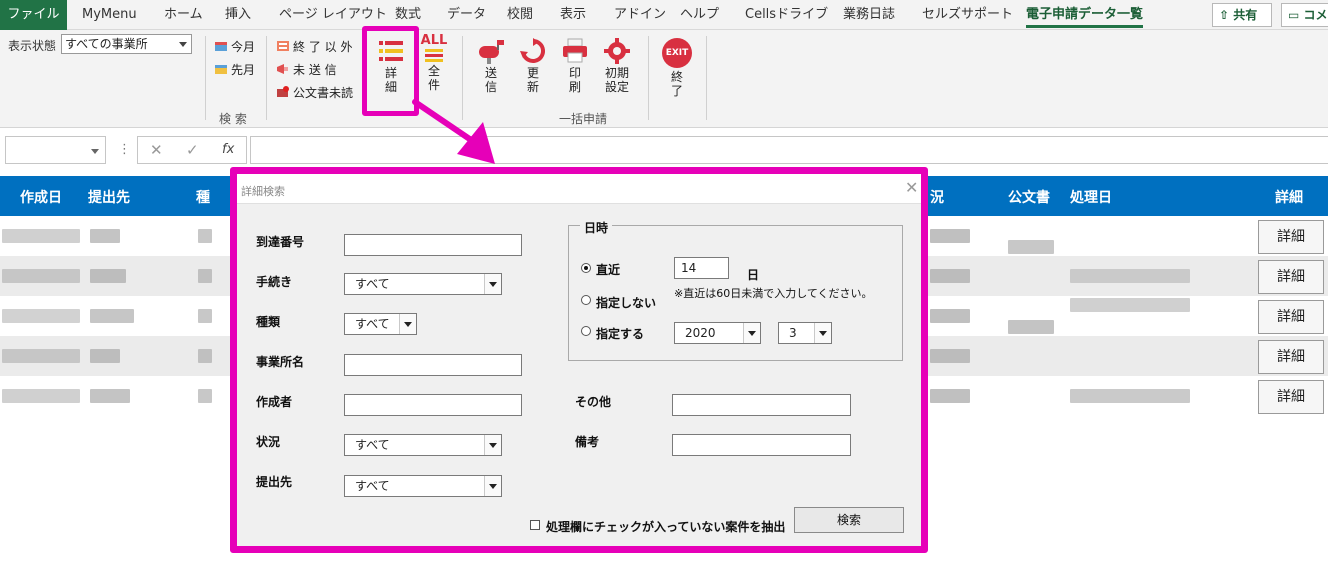  What do you see at coordinates (491, 66) in the screenshot?
I see `send-button: 送 信` at bounding box center [491, 66].